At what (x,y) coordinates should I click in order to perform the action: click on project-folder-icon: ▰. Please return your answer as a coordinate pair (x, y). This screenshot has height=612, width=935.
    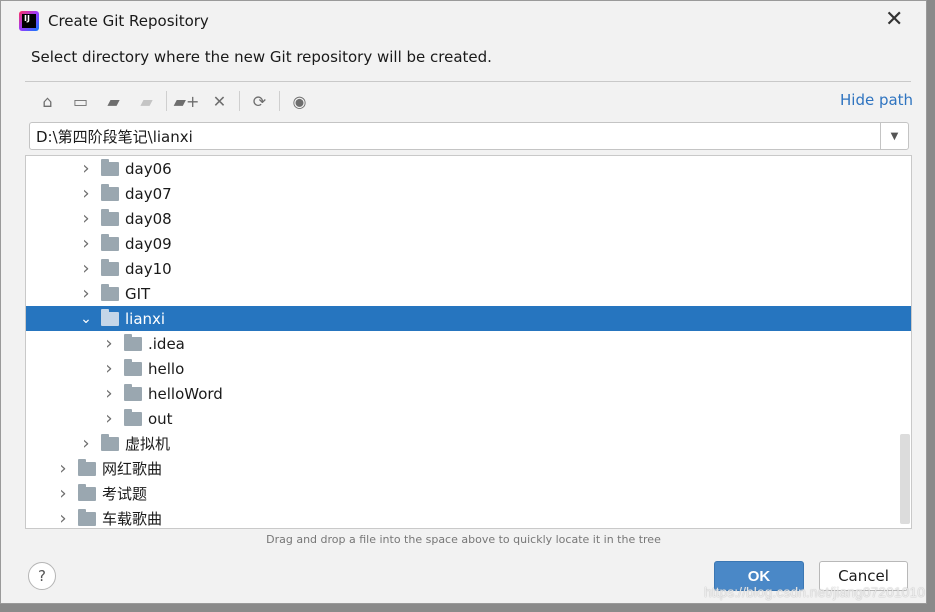
    Looking at the image, I should click on (113, 101).